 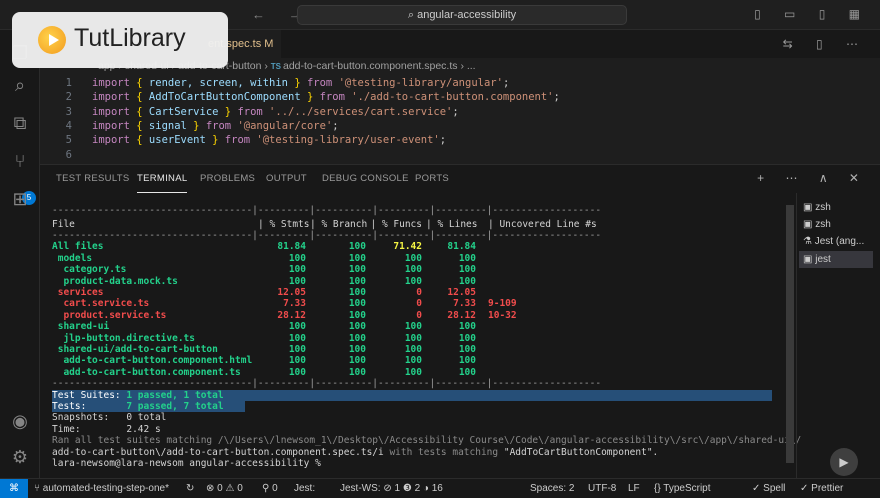 What do you see at coordinates (148, 407) in the screenshot?
I see `tests-summary: Tests: 7 passed, 7 total` at bounding box center [148, 407].